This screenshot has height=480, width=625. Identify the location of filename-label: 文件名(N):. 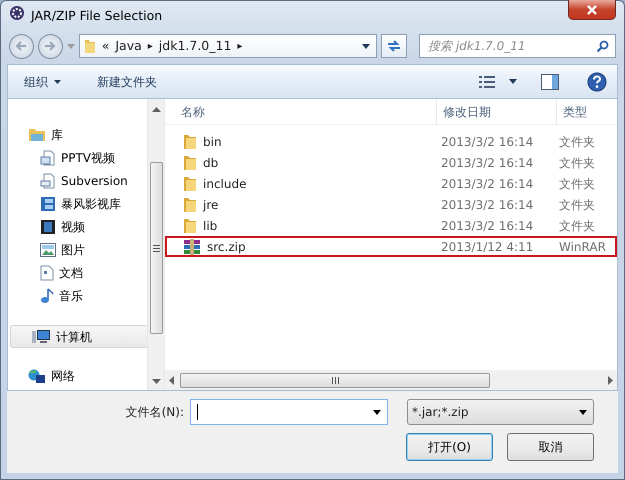
(155, 412).